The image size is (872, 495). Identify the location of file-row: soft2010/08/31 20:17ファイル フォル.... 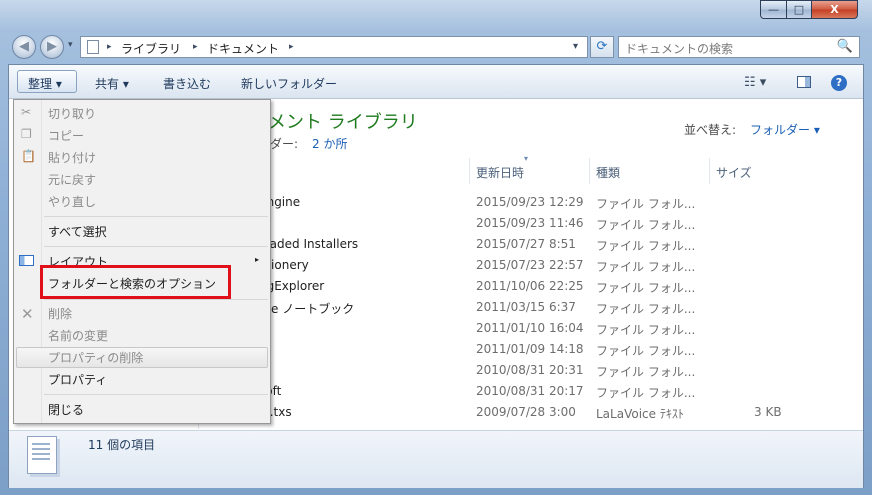
(524, 391).